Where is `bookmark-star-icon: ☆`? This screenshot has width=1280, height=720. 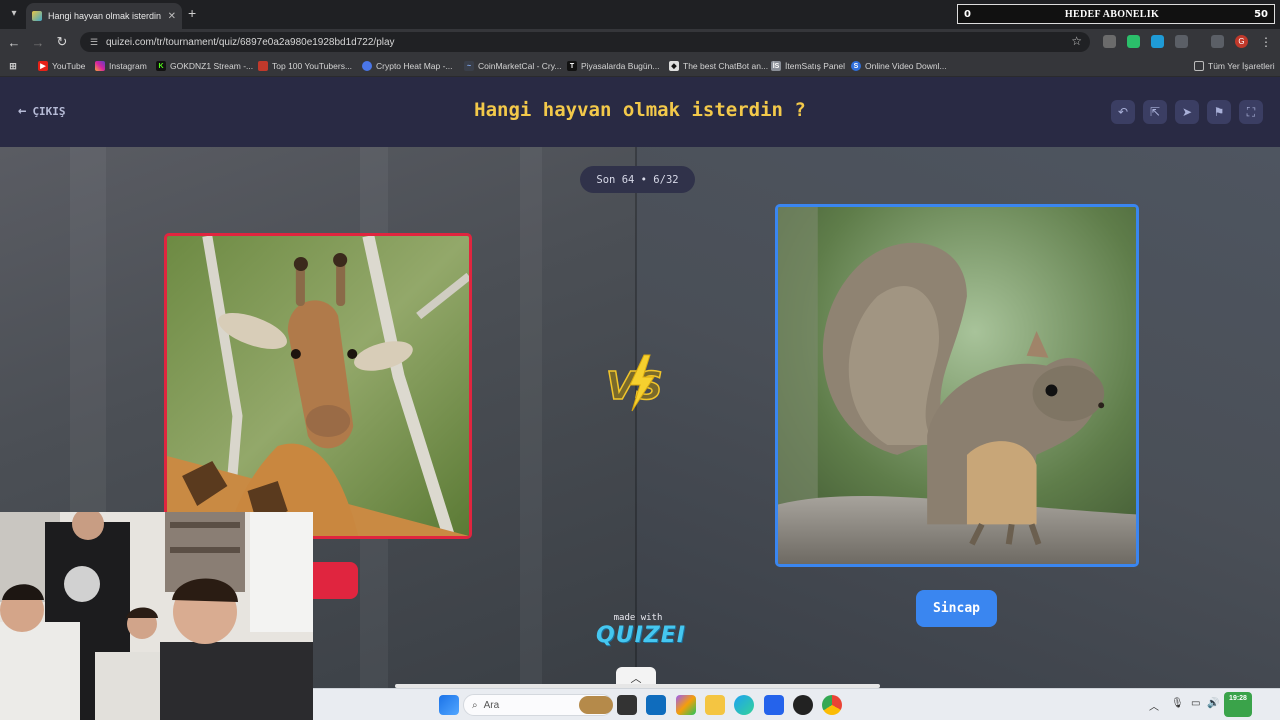
bookmark-star-icon: ☆ is located at coordinates (1076, 41).